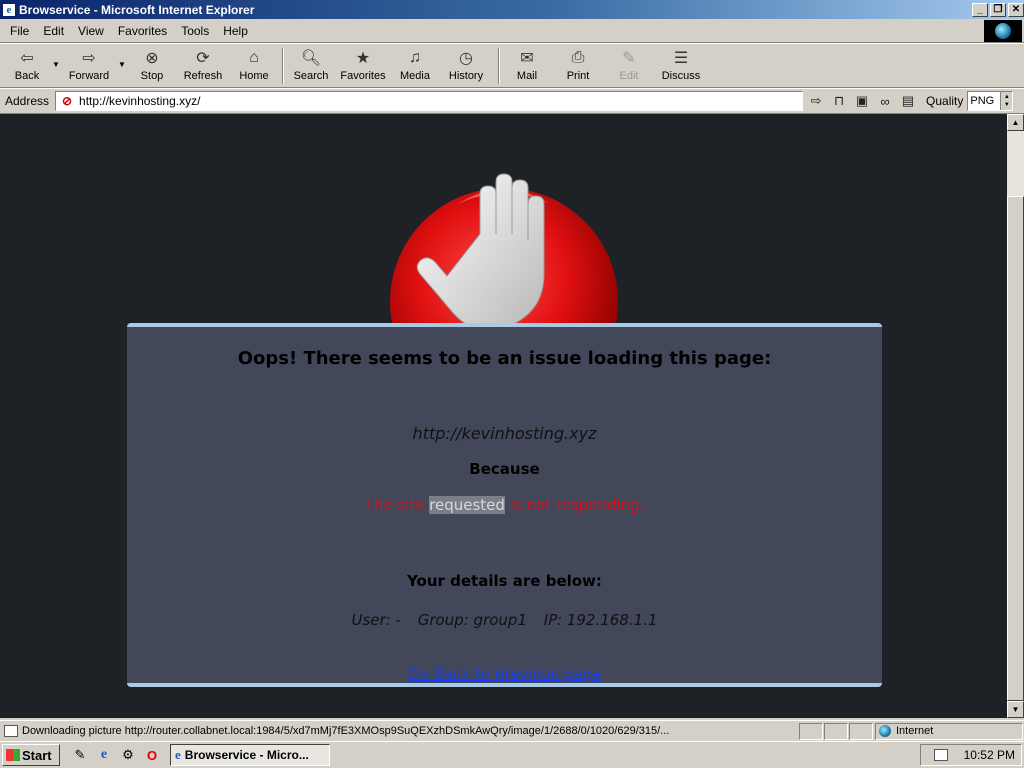  I want to click on quality-spin-icon: ▲ ▼, so click(1006, 101).